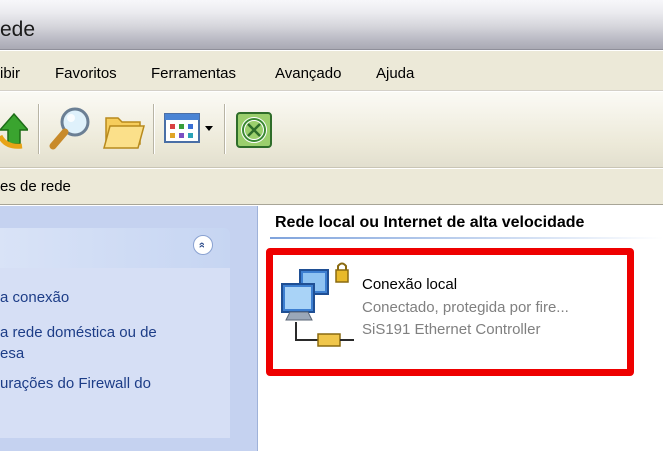  I want to click on address-text: es de rede, so click(35, 186).